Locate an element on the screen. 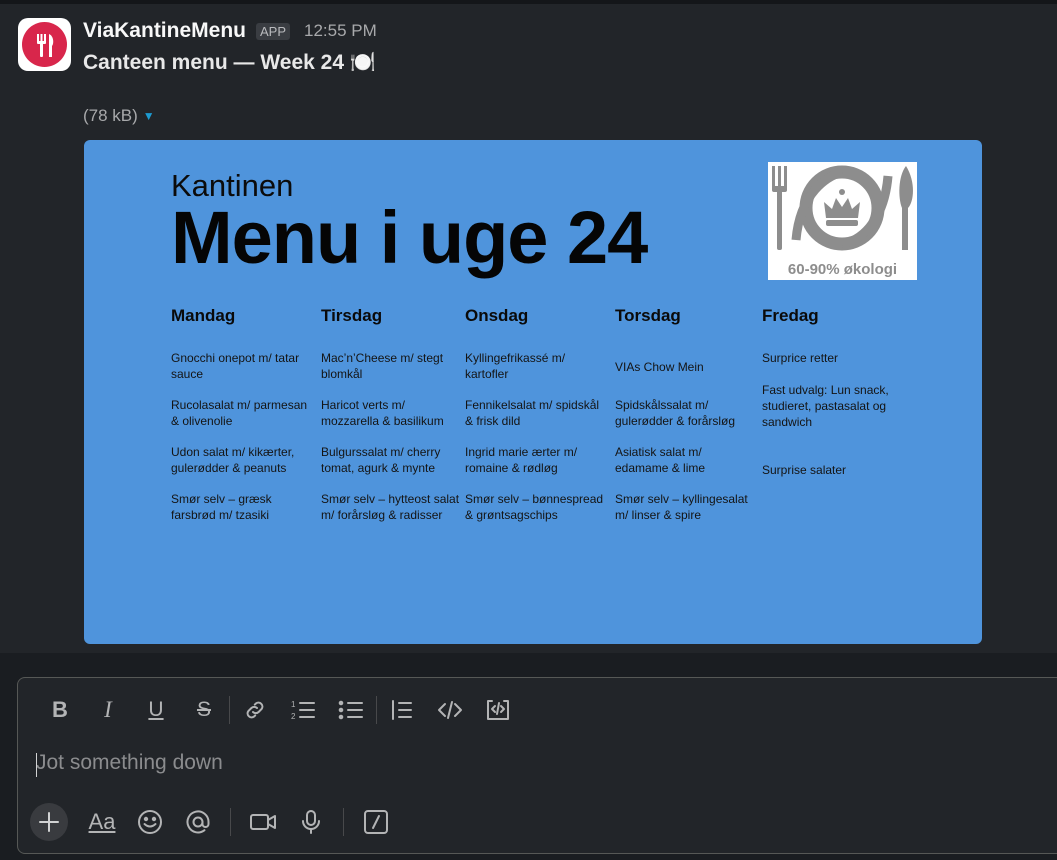  underline-button: U is located at coordinates (156, 710).